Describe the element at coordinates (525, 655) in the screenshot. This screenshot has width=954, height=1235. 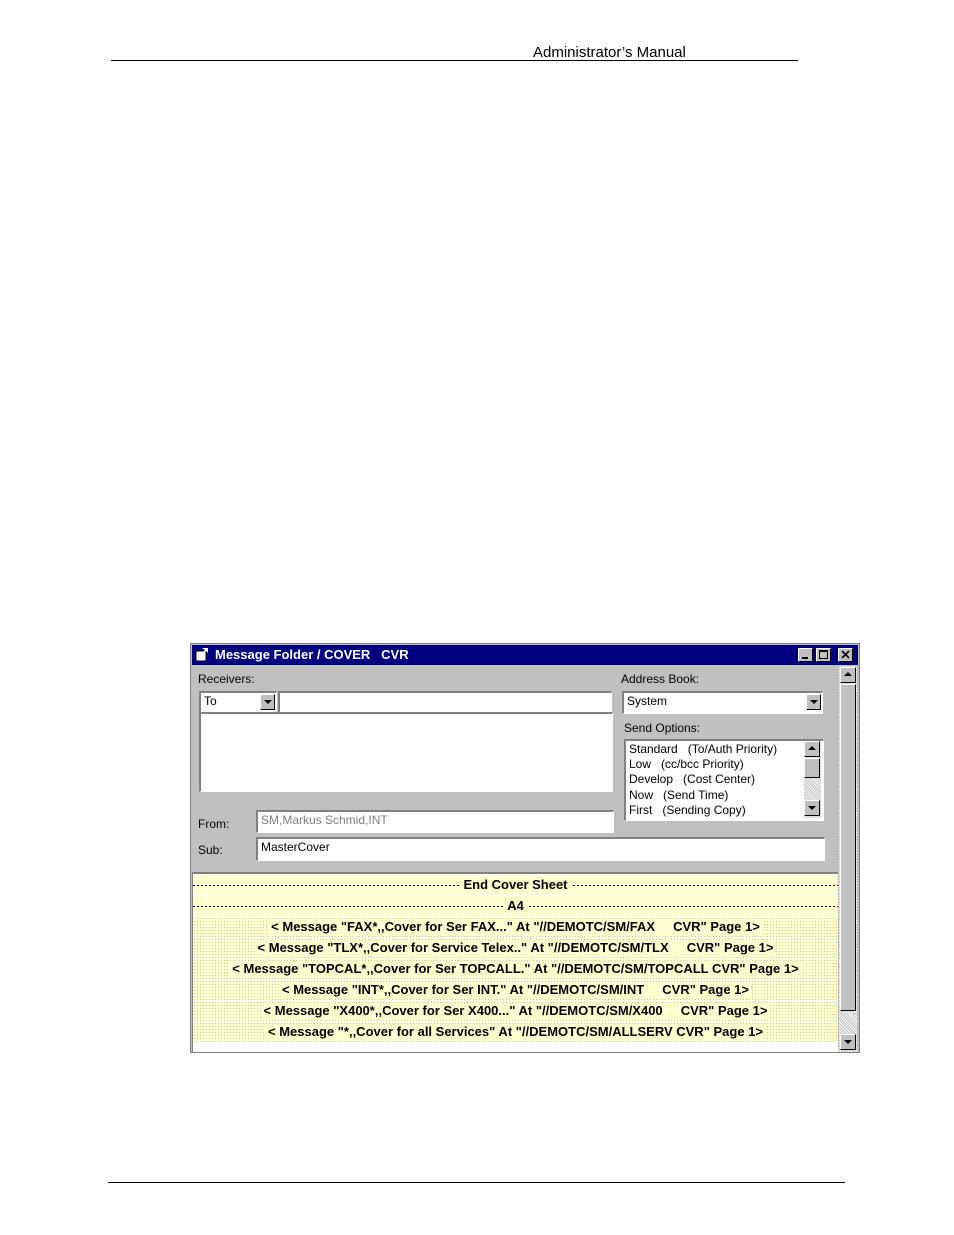
I see `window-titlebar: Message Folder / COVER CVR` at that location.